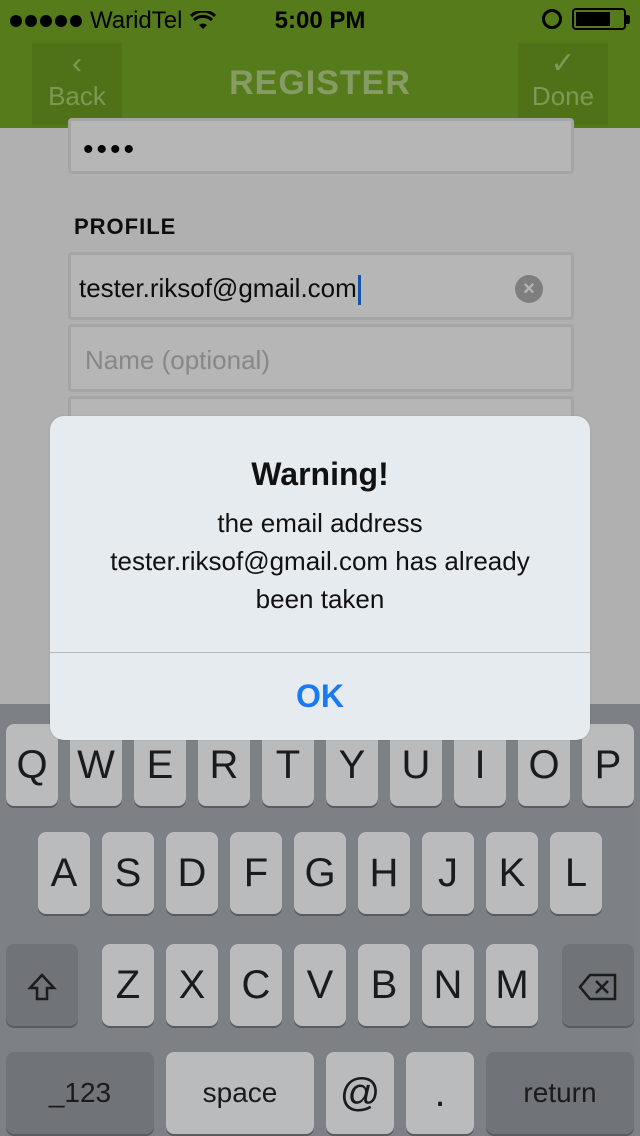 Image resolution: width=640 pixels, height=1136 pixels. Describe the element at coordinates (320, 474) in the screenshot. I see `alert-title: Warning!` at that location.